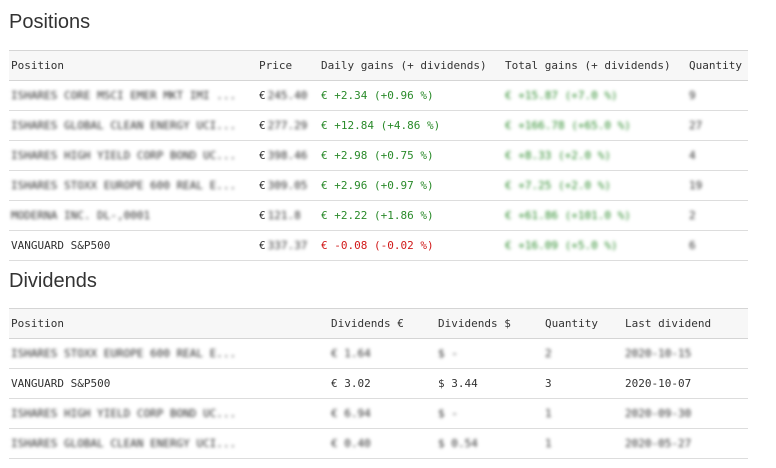  Describe the element at coordinates (595, 95) in the screenshot. I see `total-gains: € +15.87 (+7.0 %)` at that location.